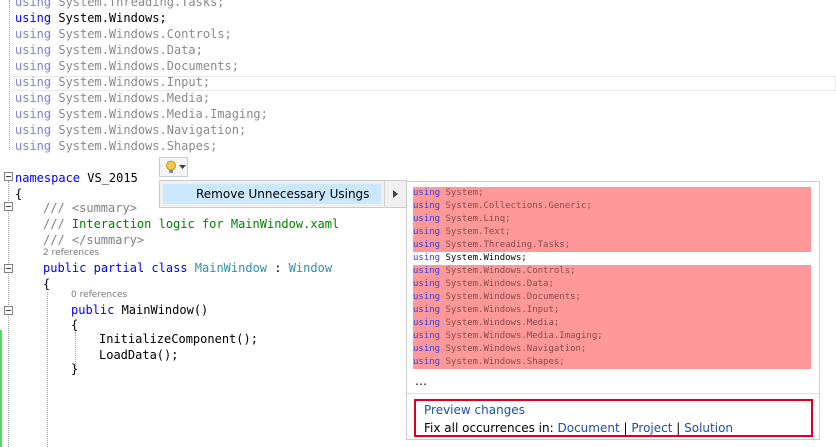 The height and width of the screenshot is (447, 836). I want to click on using-line: using System.Windows.Data;, so click(109, 50).